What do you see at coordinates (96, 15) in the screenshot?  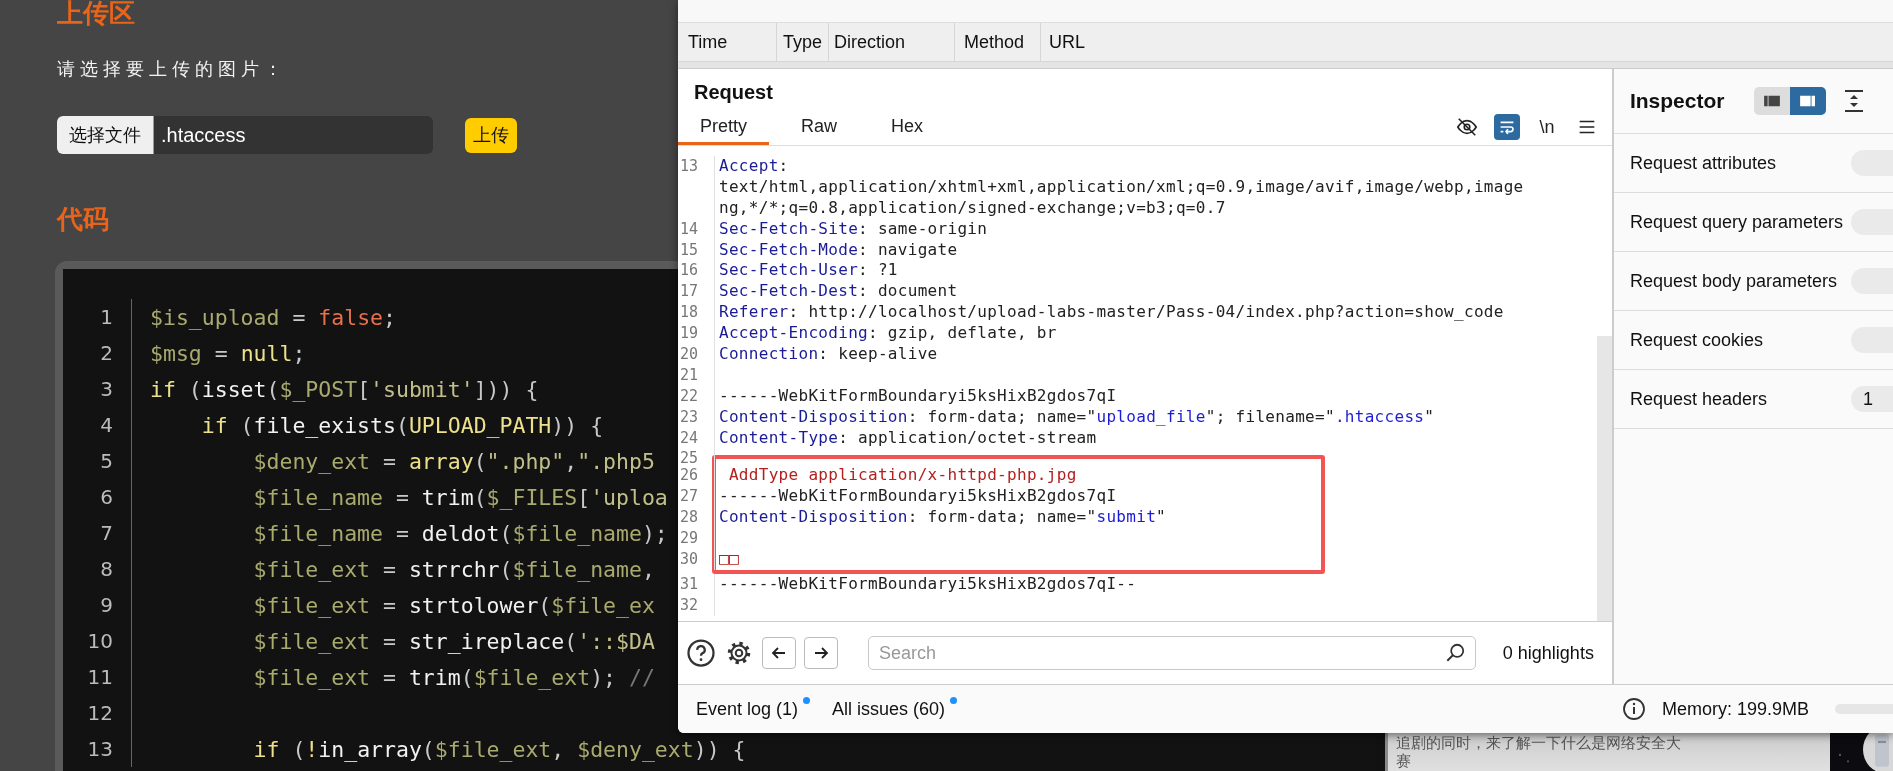 I see `section-heading: 上传区` at bounding box center [96, 15].